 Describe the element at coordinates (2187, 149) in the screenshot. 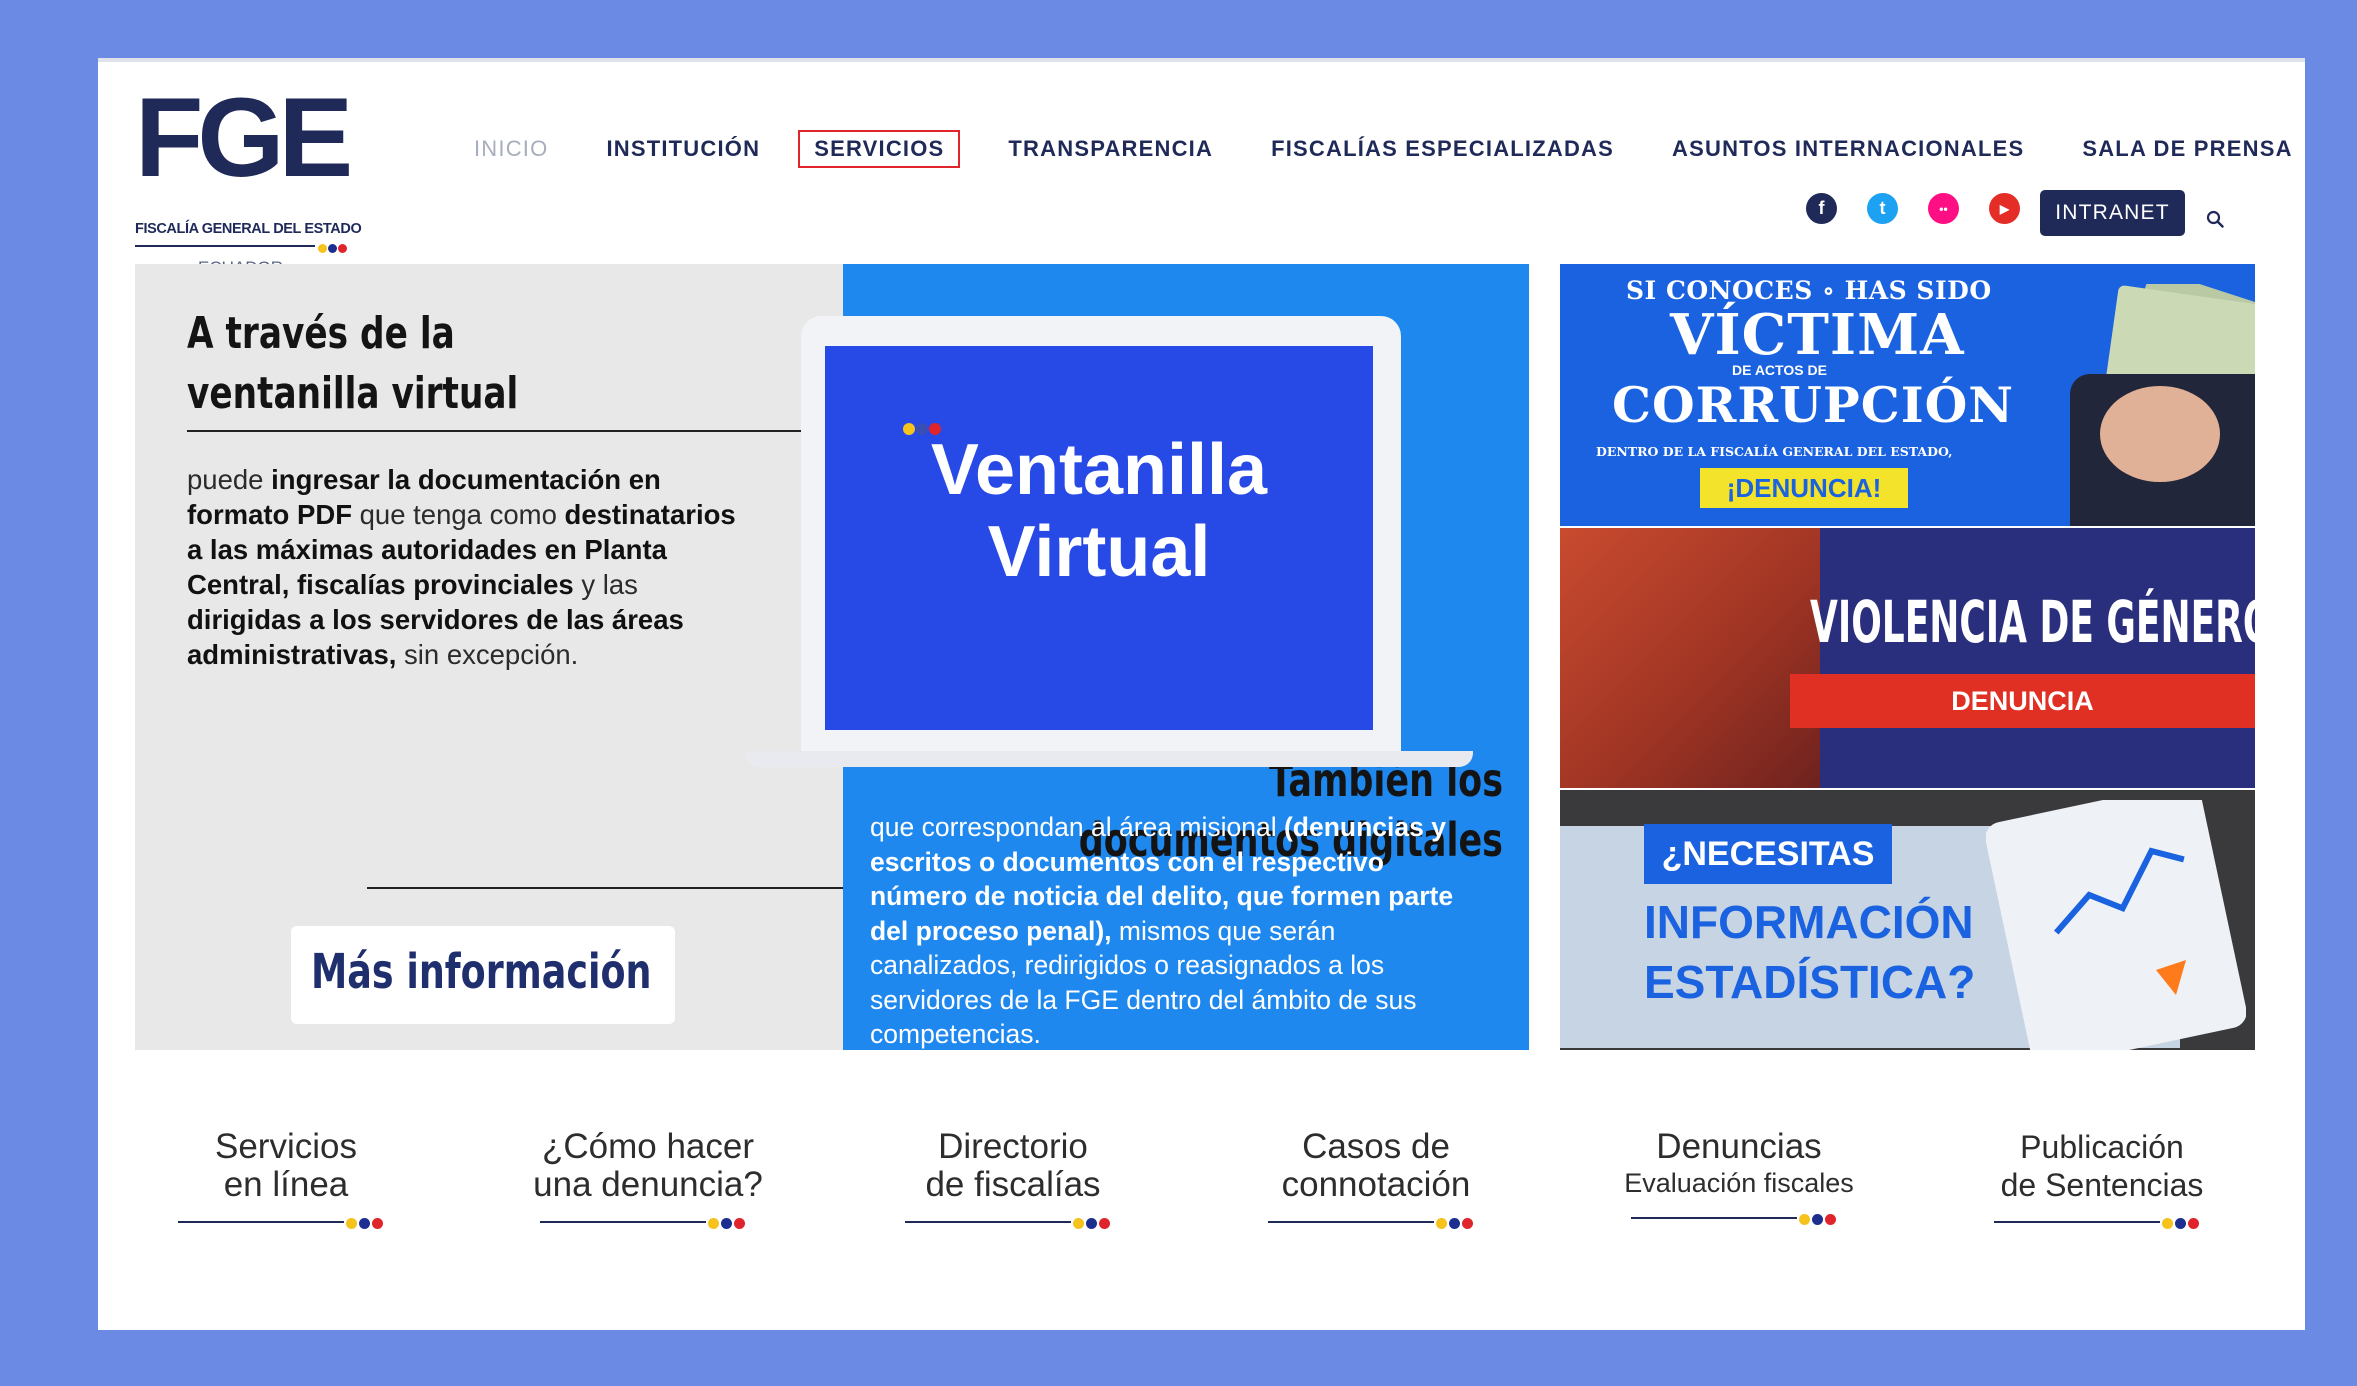

I see `nav-sala-de-prensa: SALA DE PRENSA` at that location.